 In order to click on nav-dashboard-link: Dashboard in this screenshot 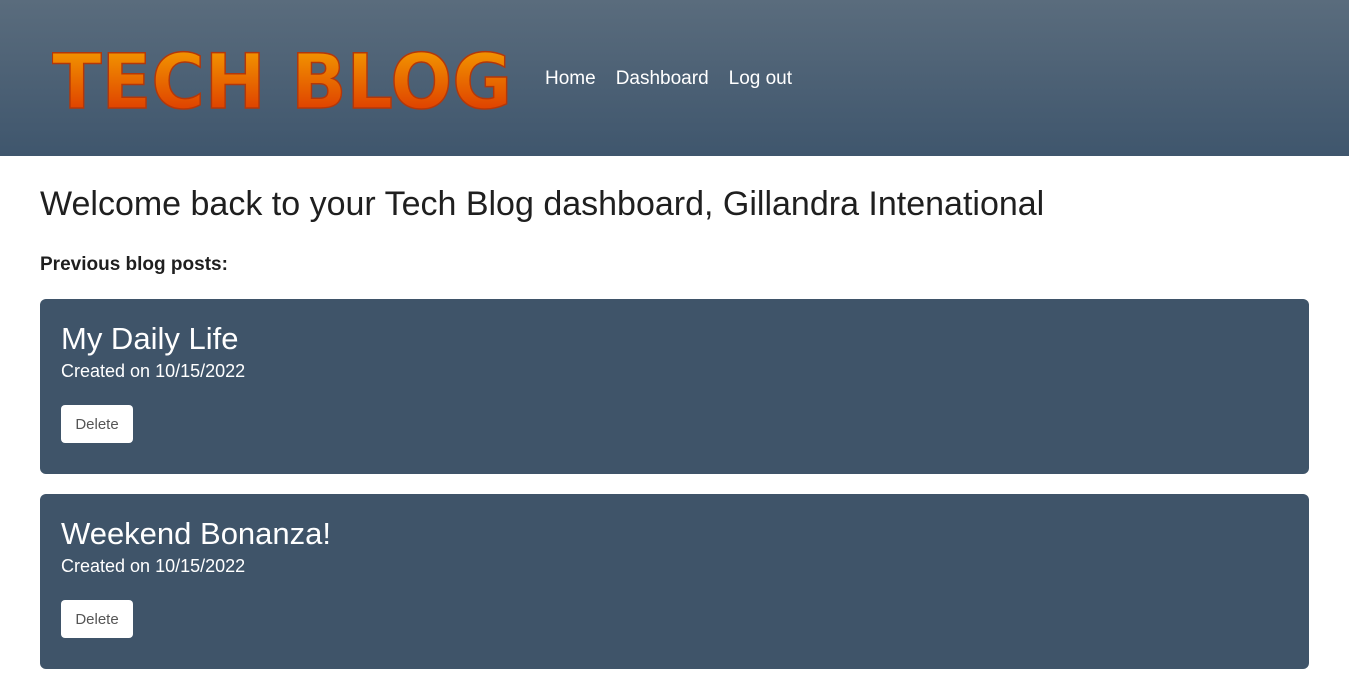, I will do `click(662, 79)`.